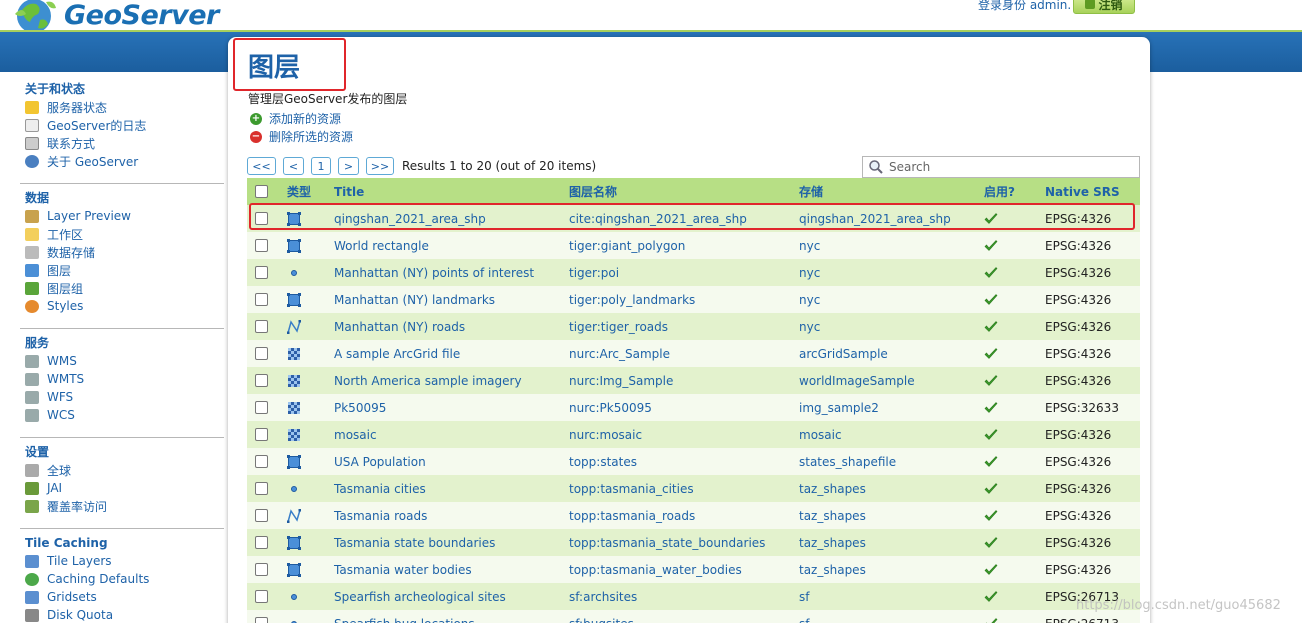 The image size is (1302, 623). I want to click on sidebar-item-styles: Styles, so click(124, 306).